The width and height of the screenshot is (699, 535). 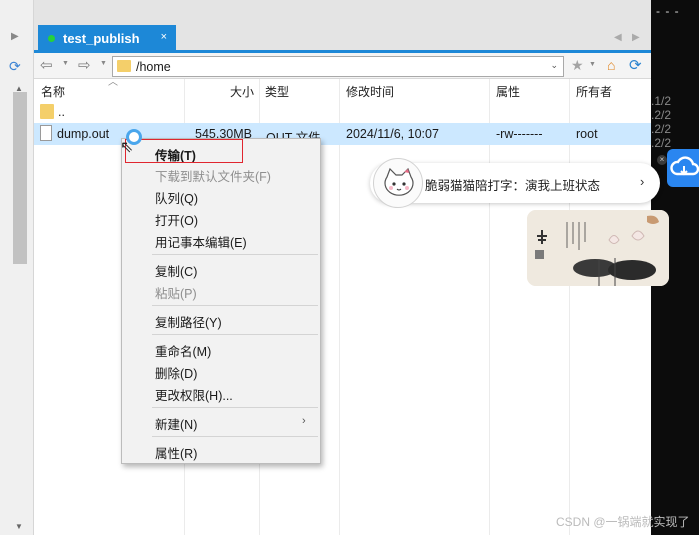 What do you see at coordinates (176, 197) in the screenshot?
I see `menu-item-queue: 队列(Q)` at bounding box center [176, 197].